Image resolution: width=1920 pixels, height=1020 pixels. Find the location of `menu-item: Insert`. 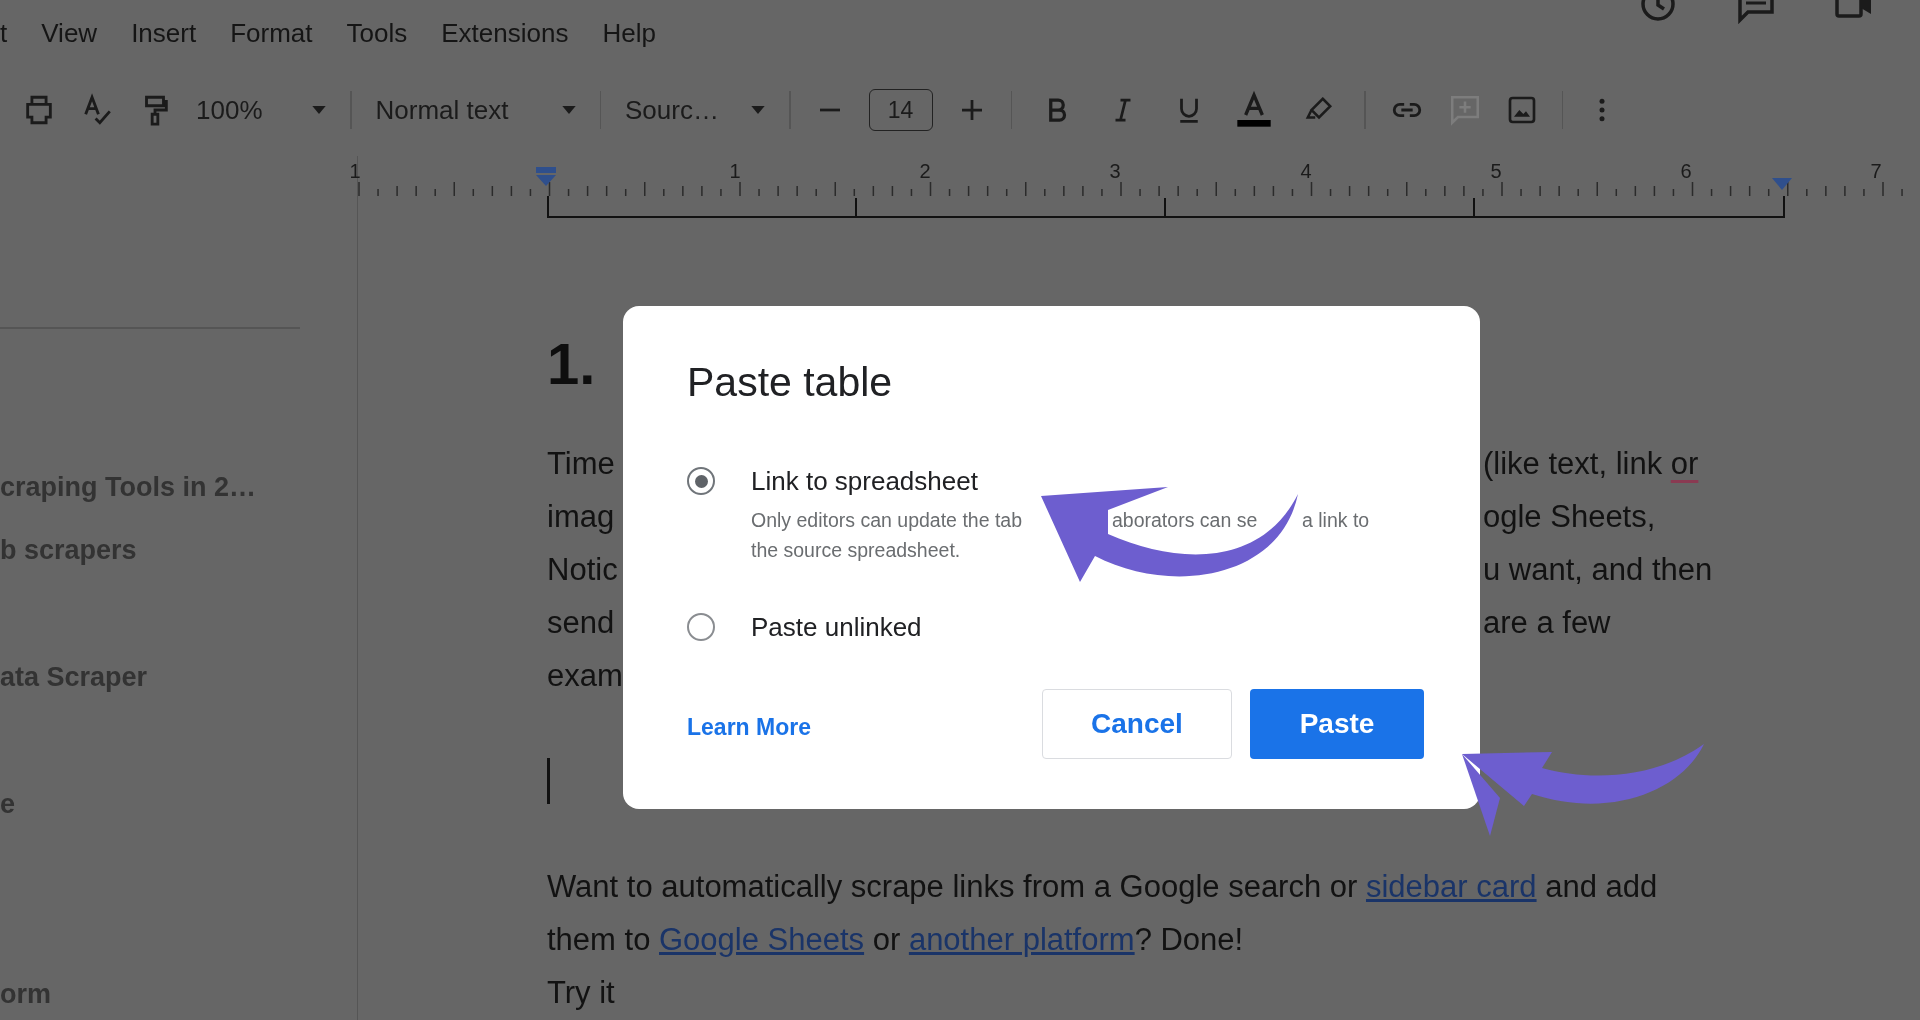

menu-item: Insert is located at coordinates (164, 33).